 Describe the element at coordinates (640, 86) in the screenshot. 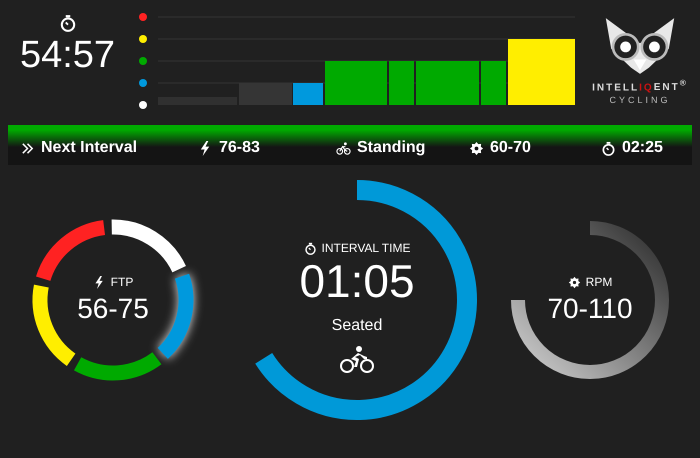

I see `logo-wordmark: INTELL IQ ENT$^{®}$` at that location.